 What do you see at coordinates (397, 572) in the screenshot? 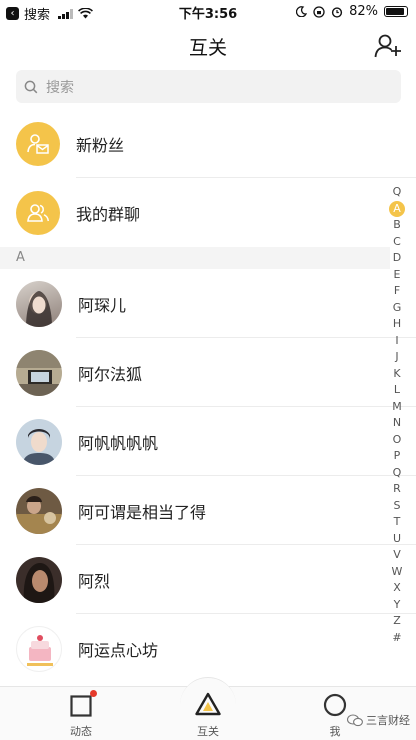
I see `index-letter: W` at bounding box center [397, 572].